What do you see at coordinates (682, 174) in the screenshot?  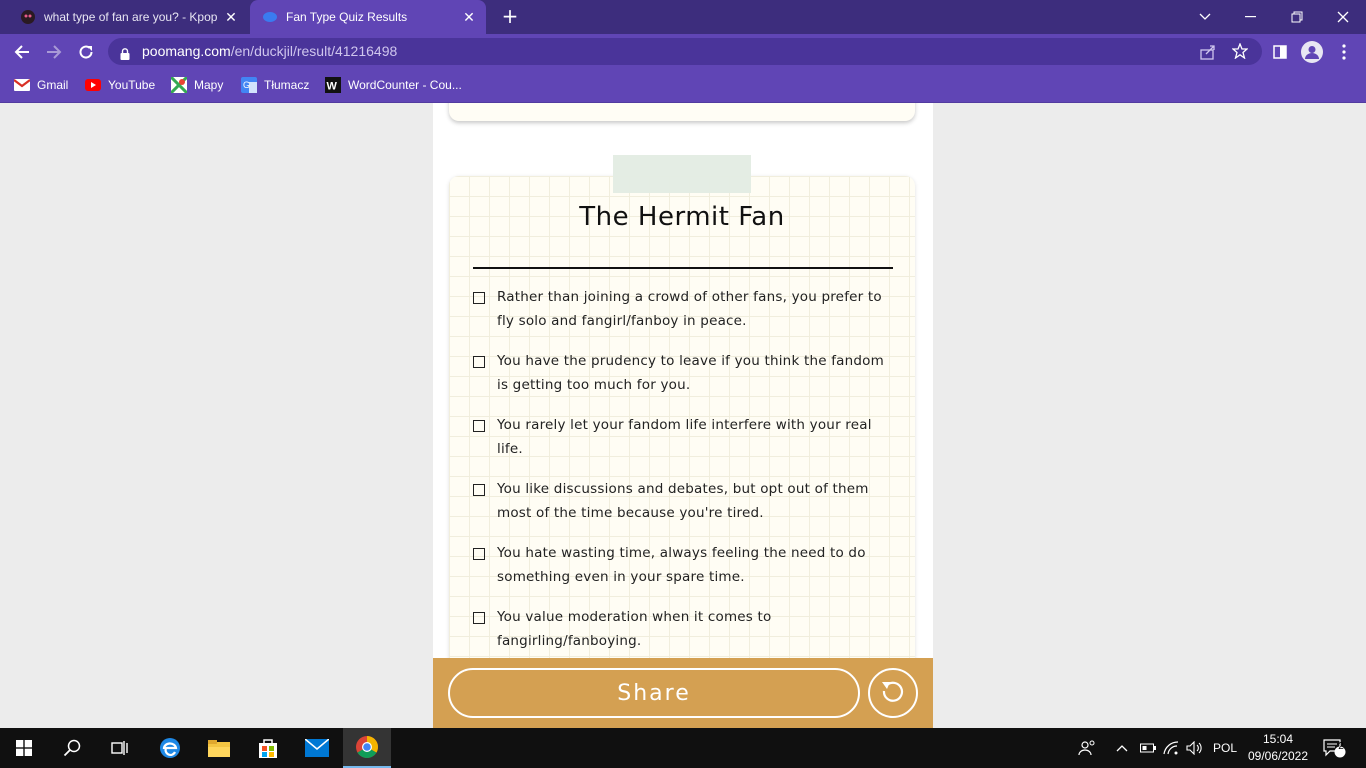 I see `tape-decoration` at bounding box center [682, 174].